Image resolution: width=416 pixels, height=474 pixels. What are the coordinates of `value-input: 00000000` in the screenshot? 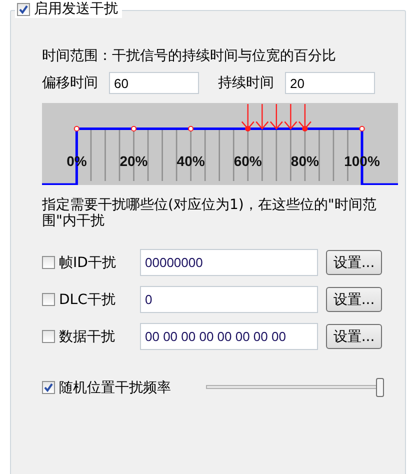 It's located at (229, 262).